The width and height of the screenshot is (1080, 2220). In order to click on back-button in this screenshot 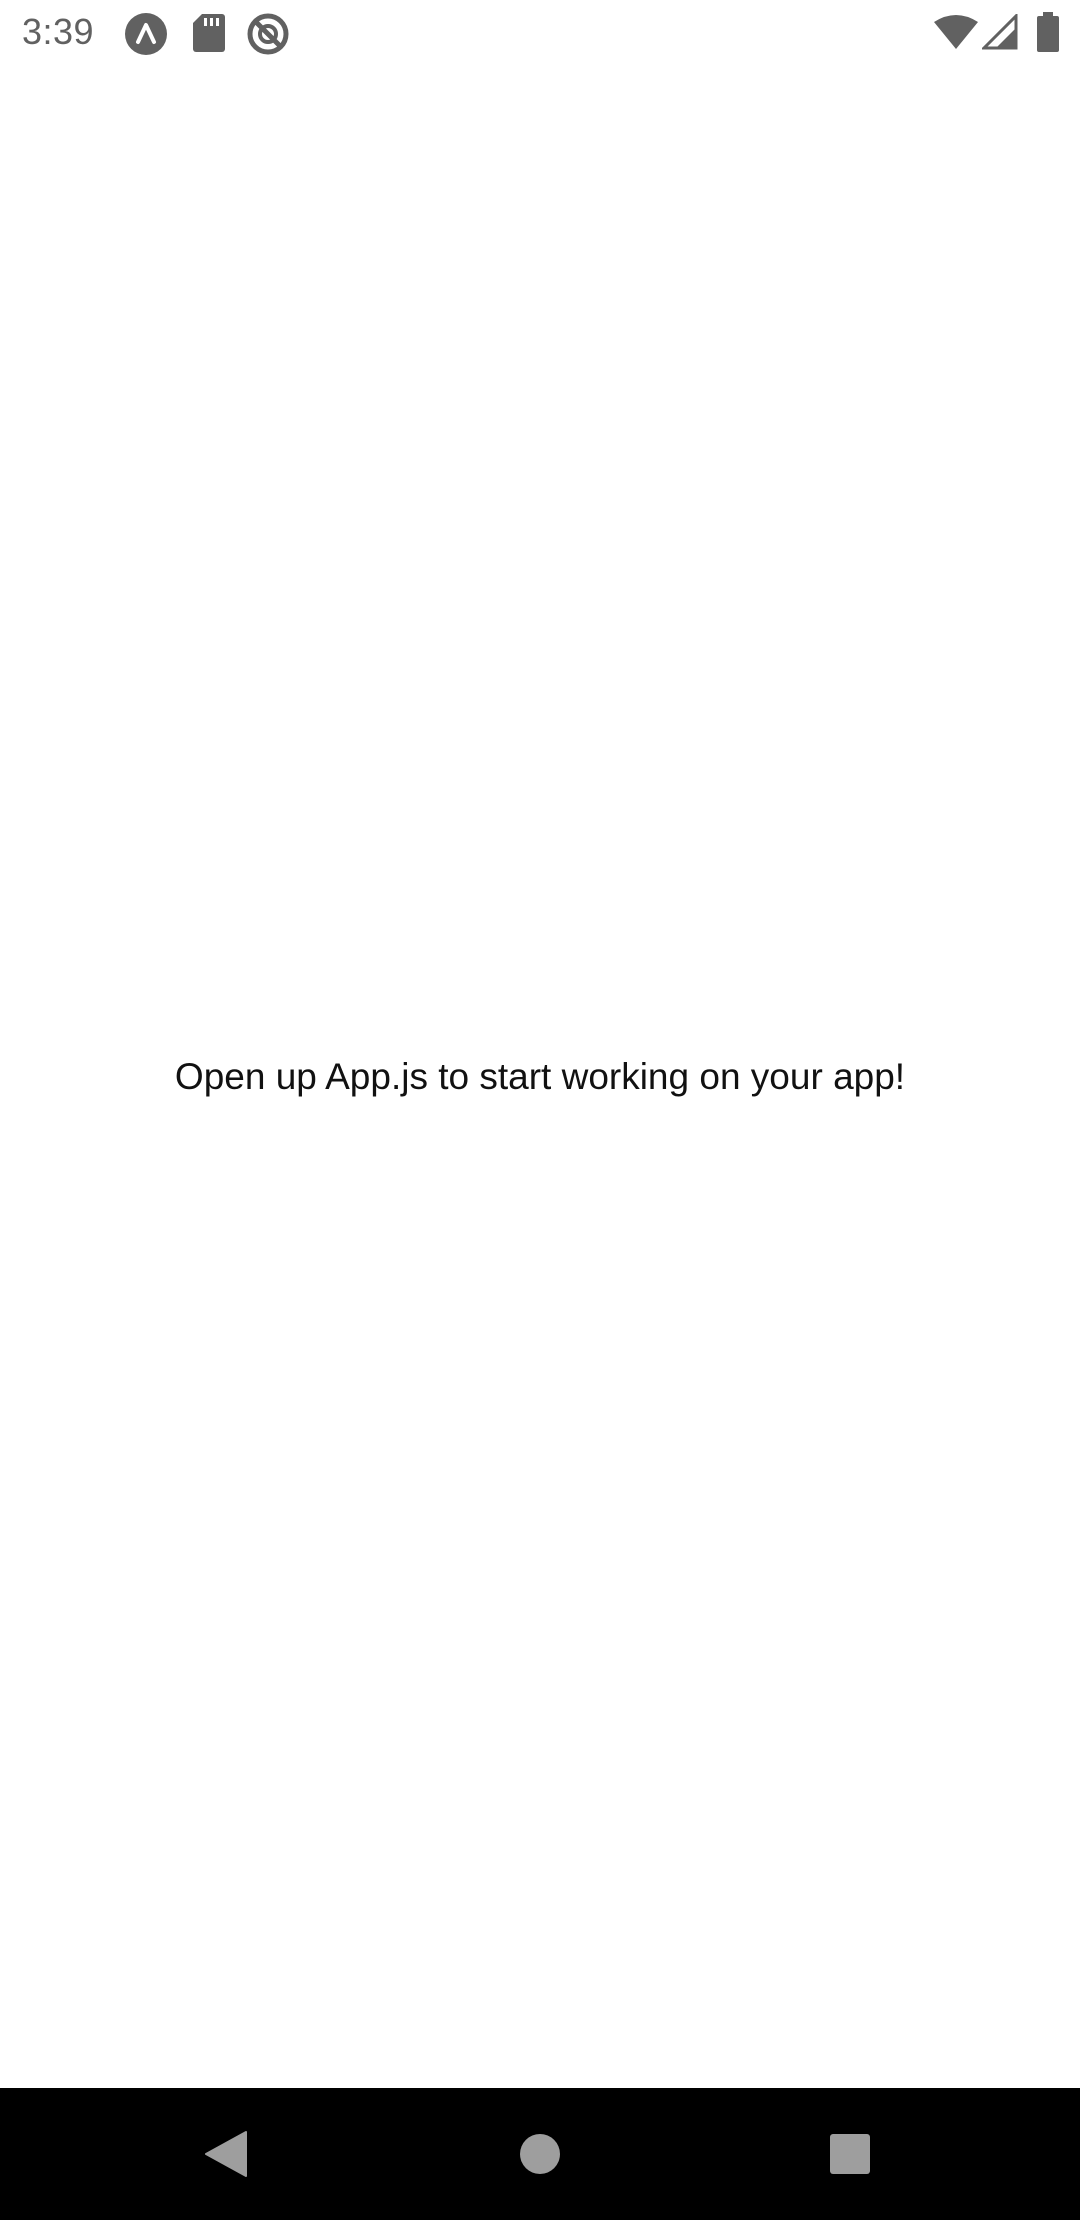, I will do `click(226, 2154)`.